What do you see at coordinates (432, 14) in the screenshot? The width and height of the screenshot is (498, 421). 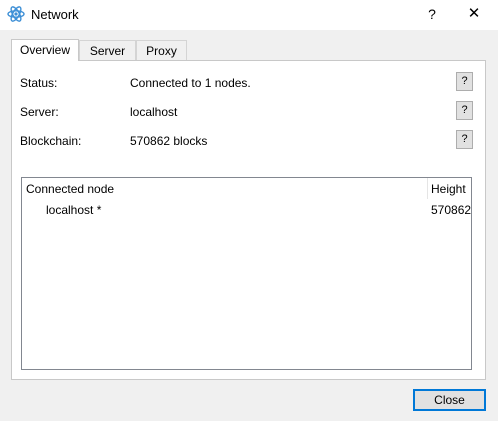 I see `help-button: ?` at bounding box center [432, 14].